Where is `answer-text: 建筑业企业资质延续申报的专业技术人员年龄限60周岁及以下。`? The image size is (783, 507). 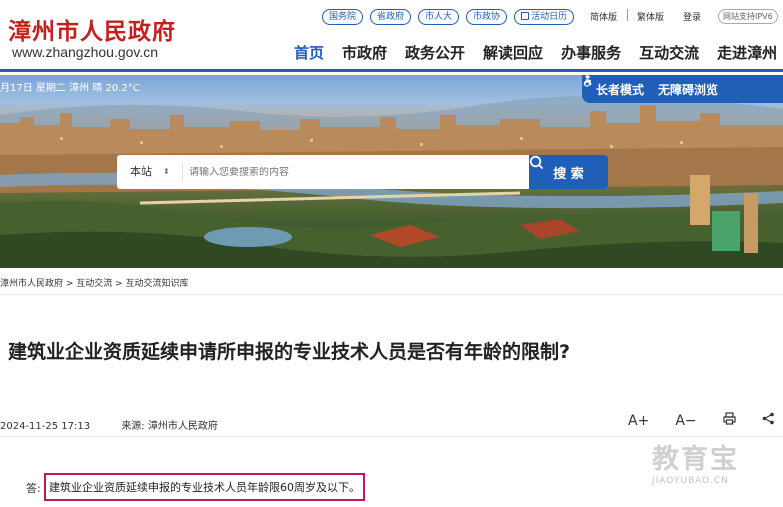 answer-text: 建筑业企业资质延续申报的专业技术人员年龄限60周岁及以下。 is located at coordinates (204, 487).